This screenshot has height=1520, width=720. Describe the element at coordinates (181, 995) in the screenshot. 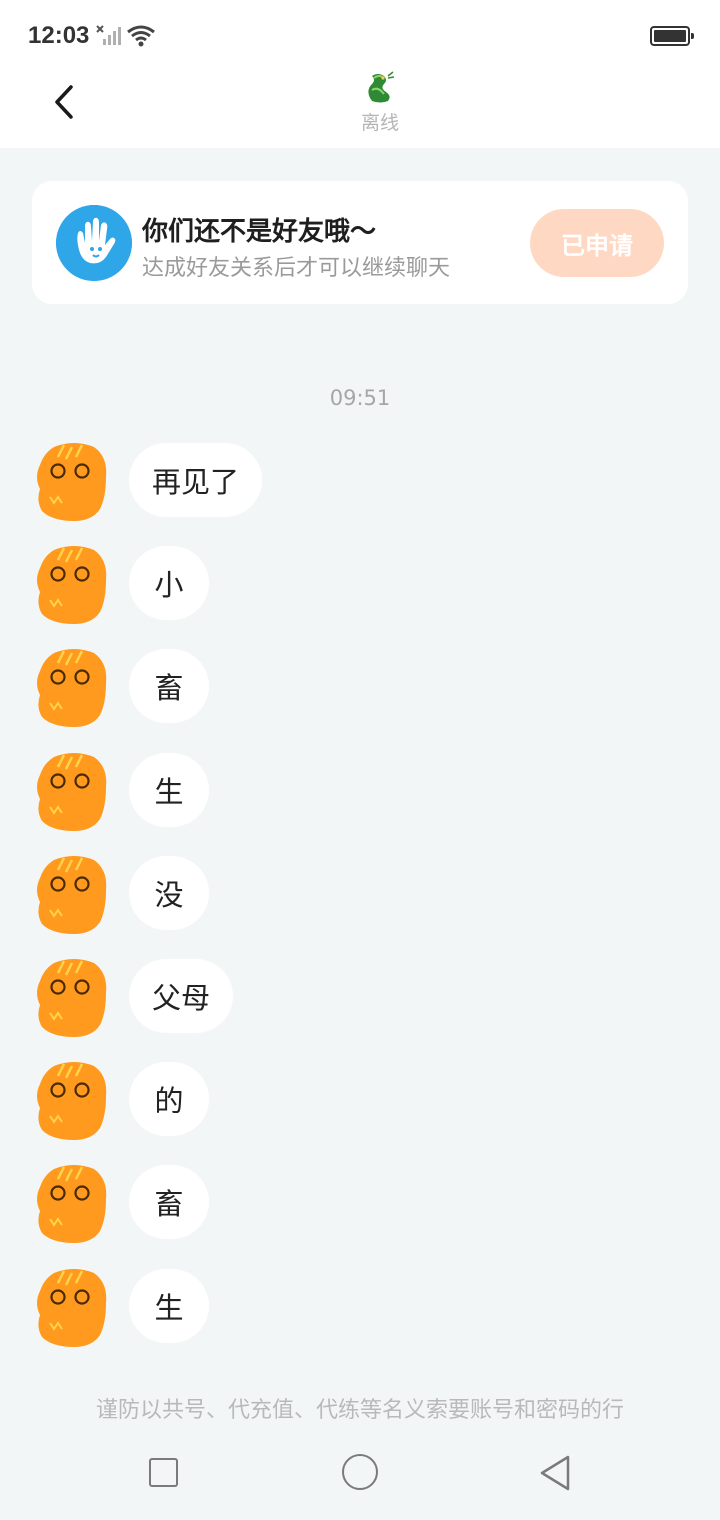

I see `message-bubble: 父母` at that location.